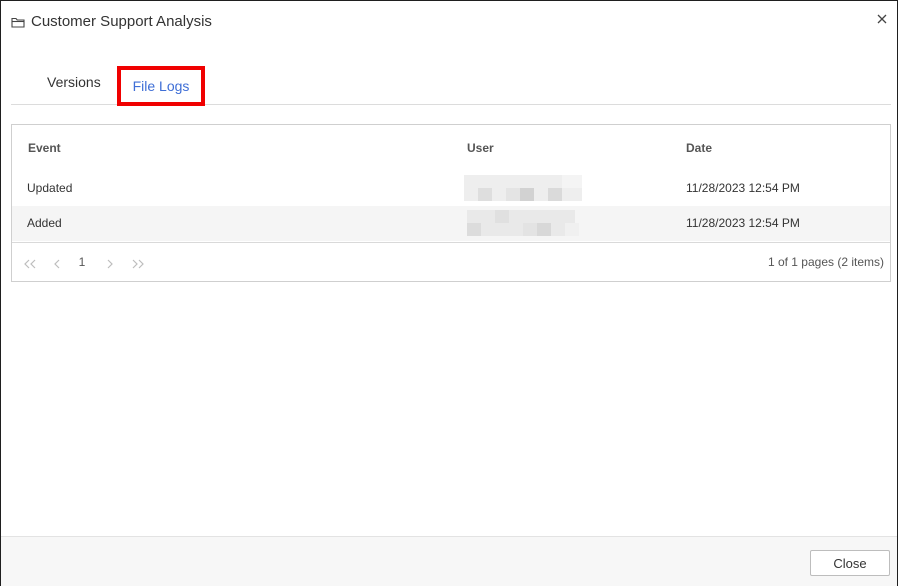  What do you see at coordinates (699, 148) in the screenshot?
I see `column-header-date: Date` at bounding box center [699, 148].